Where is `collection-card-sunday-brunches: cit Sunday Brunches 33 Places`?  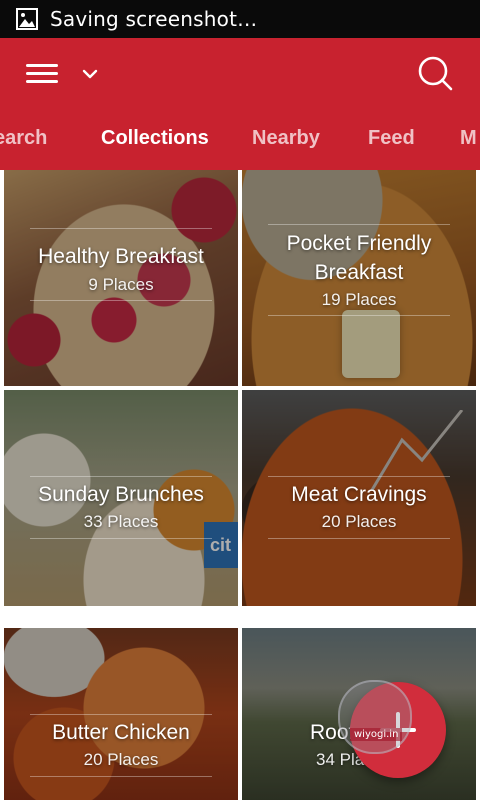 collection-card-sunday-brunches: cit Sunday Brunches 33 Places is located at coordinates (121, 498).